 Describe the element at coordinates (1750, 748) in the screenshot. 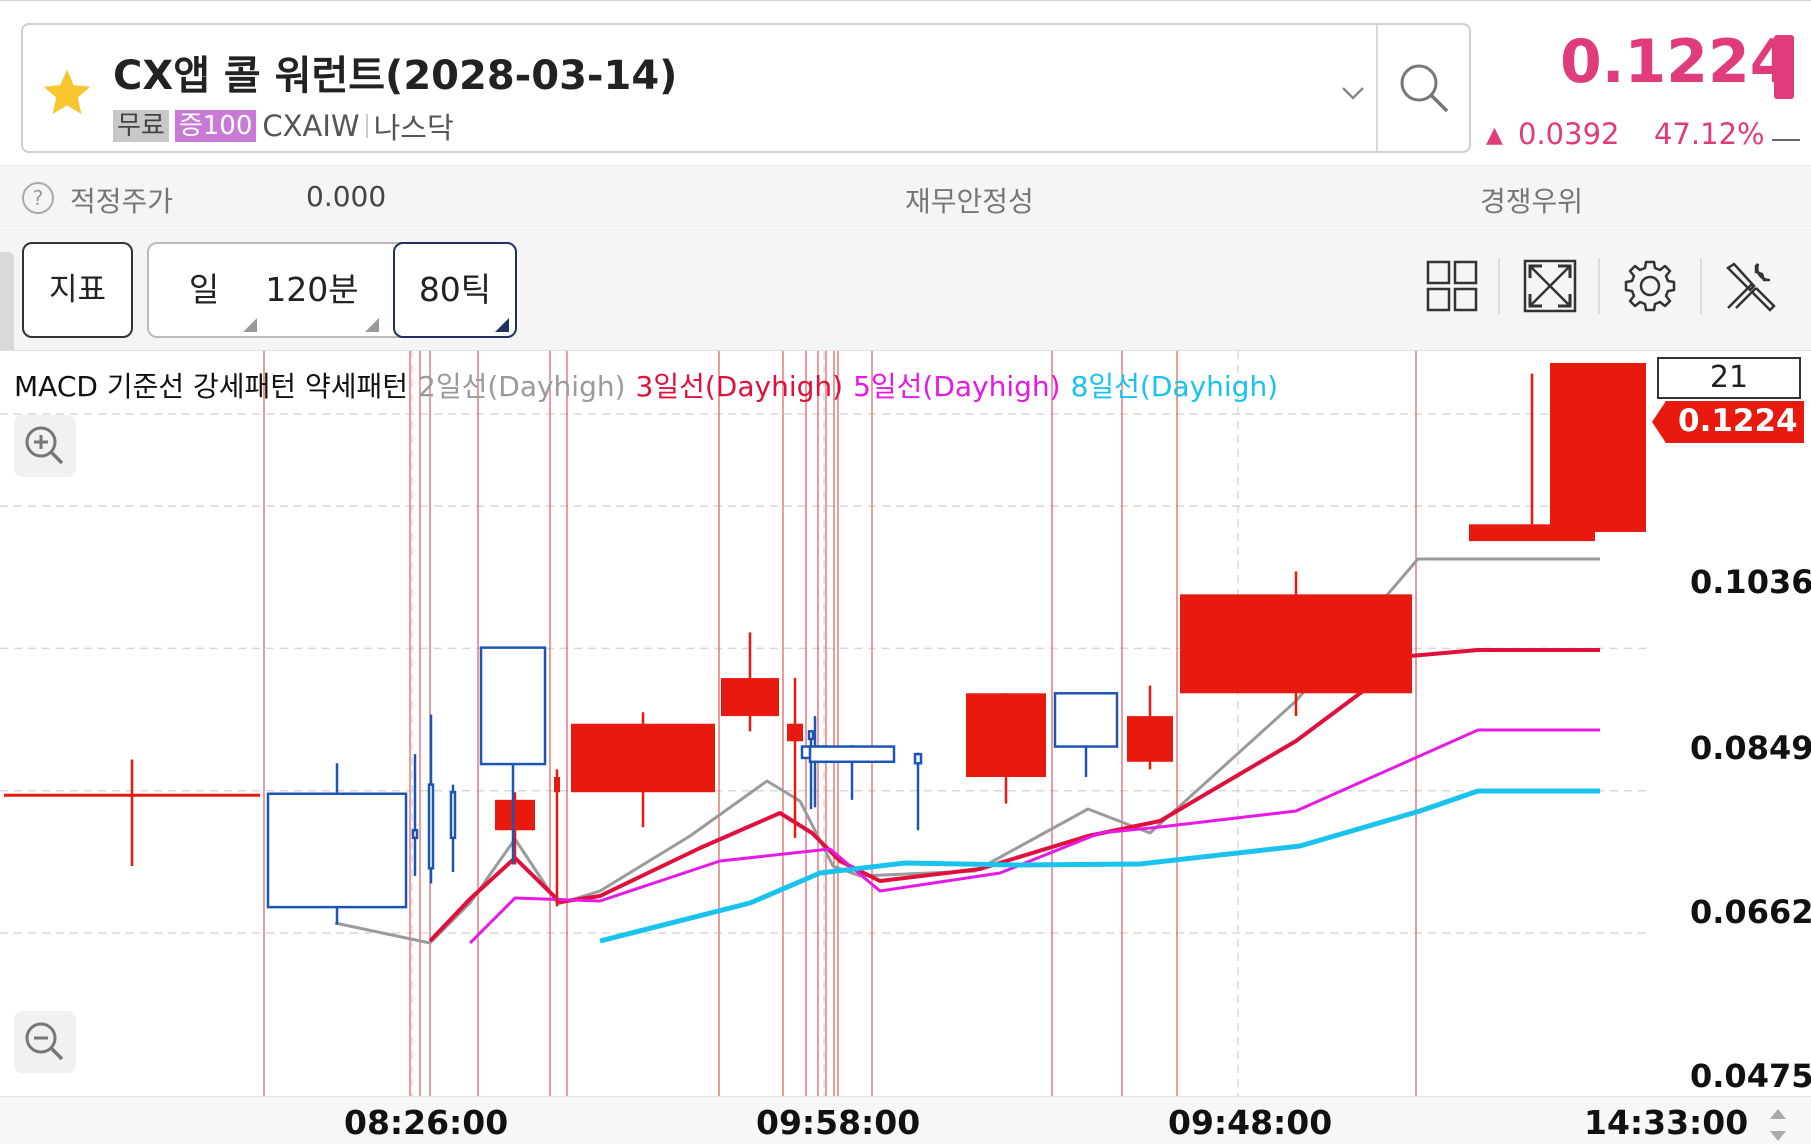

I see `y-axis-tick: 0.0849` at that location.